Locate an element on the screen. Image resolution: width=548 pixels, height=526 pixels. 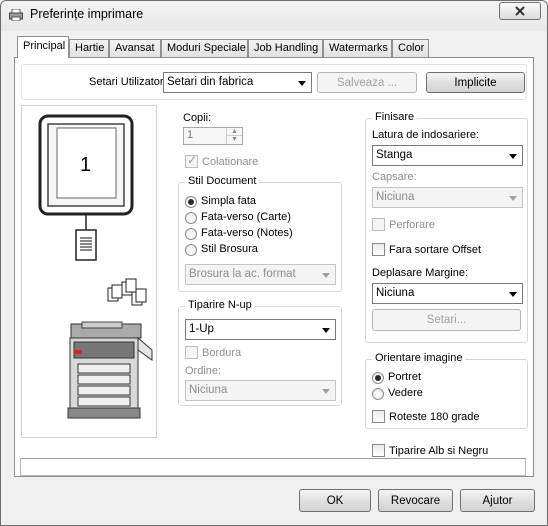
radio-simplex-label: Simpla fata is located at coordinates (229, 201).